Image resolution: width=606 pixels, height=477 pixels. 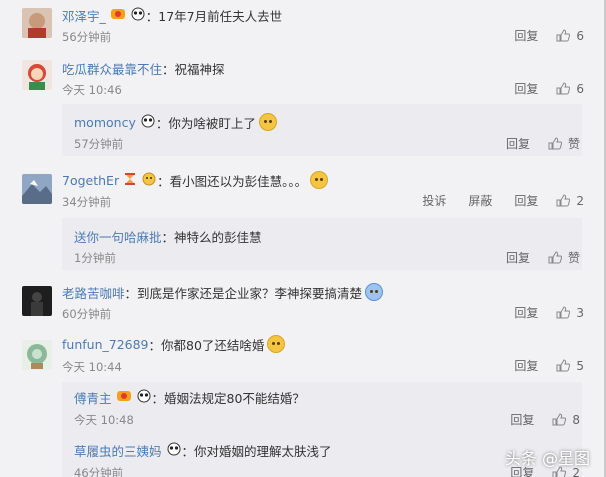 I want to click on reply-header: 送你一句哈麻批 ：神特么的彭佳慧, so click(x=168, y=236).